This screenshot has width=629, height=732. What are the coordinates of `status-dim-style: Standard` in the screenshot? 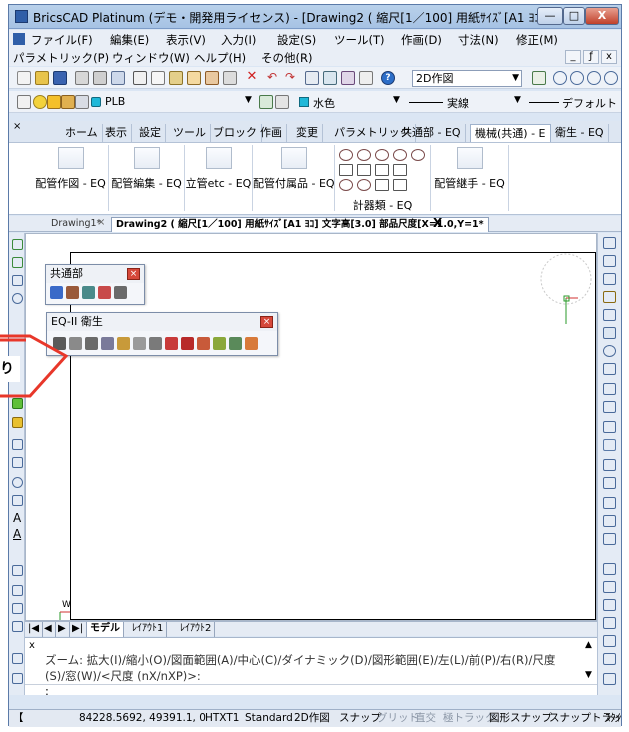 It's located at (269, 718).